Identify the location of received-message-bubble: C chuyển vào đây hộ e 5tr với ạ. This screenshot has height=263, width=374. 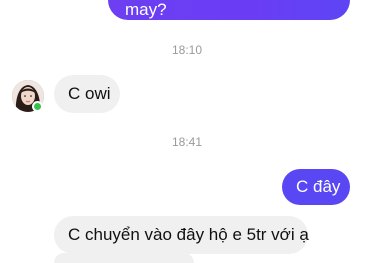
(181, 235).